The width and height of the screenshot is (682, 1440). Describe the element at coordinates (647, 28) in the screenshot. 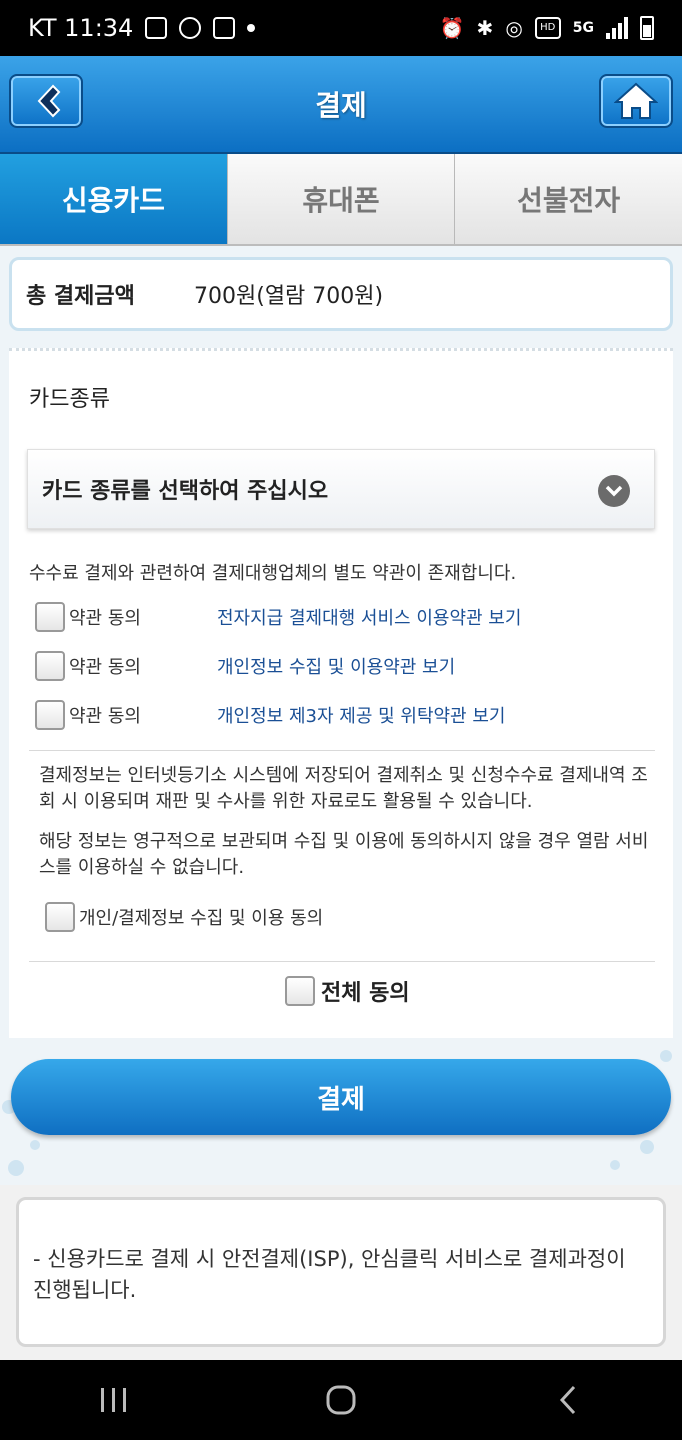

I see `battery-icon` at that location.